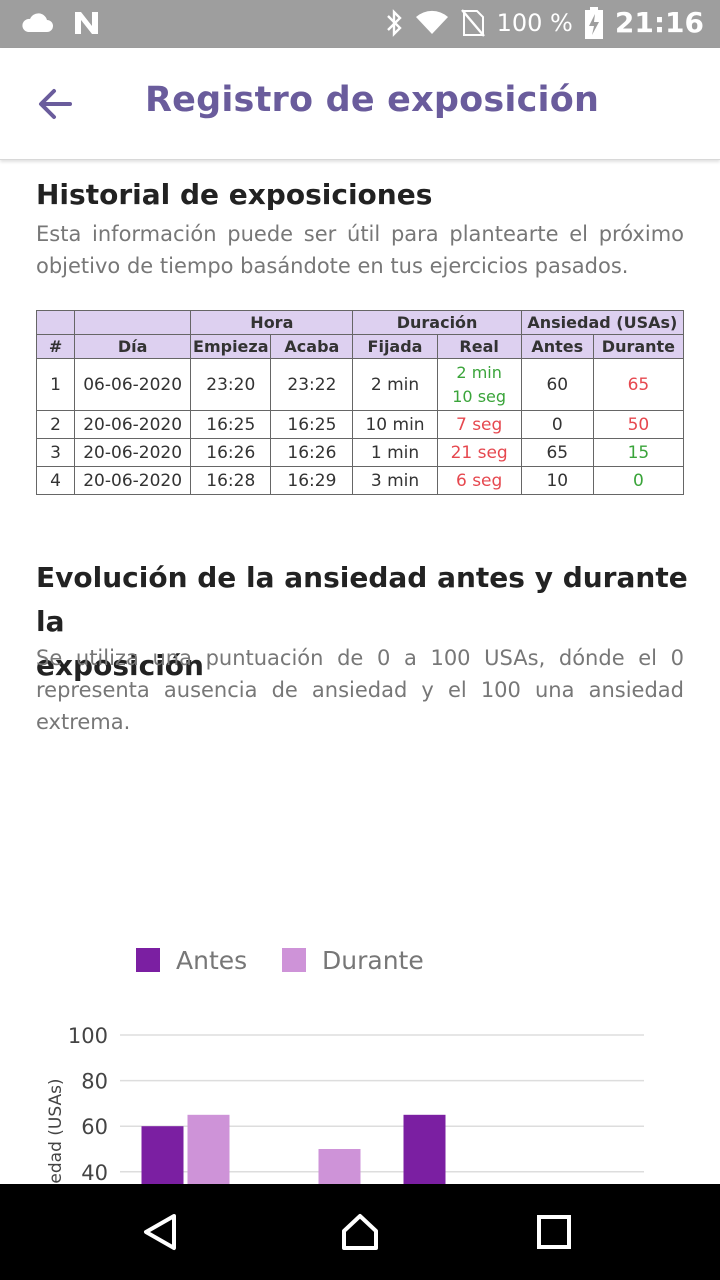 The width and height of the screenshot is (720, 1280). Describe the element at coordinates (272, 322) in the screenshot. I see `table-header-hora: Hora` at that location.